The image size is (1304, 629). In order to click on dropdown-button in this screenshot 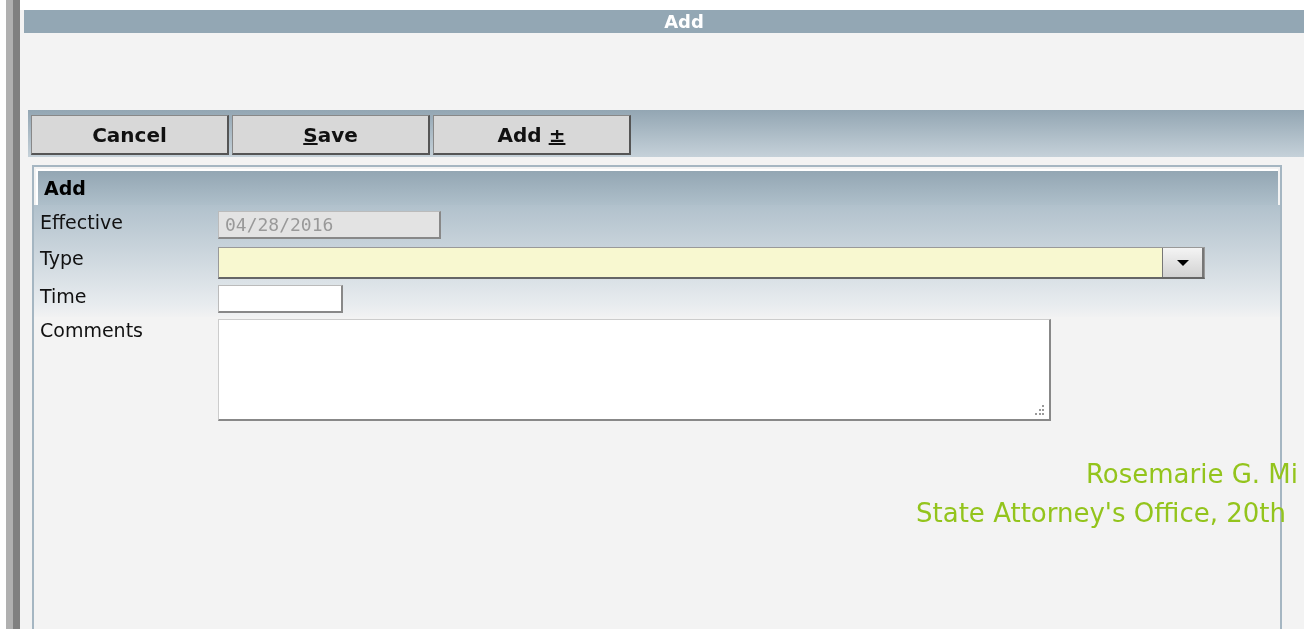, I will do `click(1183, 262)`.